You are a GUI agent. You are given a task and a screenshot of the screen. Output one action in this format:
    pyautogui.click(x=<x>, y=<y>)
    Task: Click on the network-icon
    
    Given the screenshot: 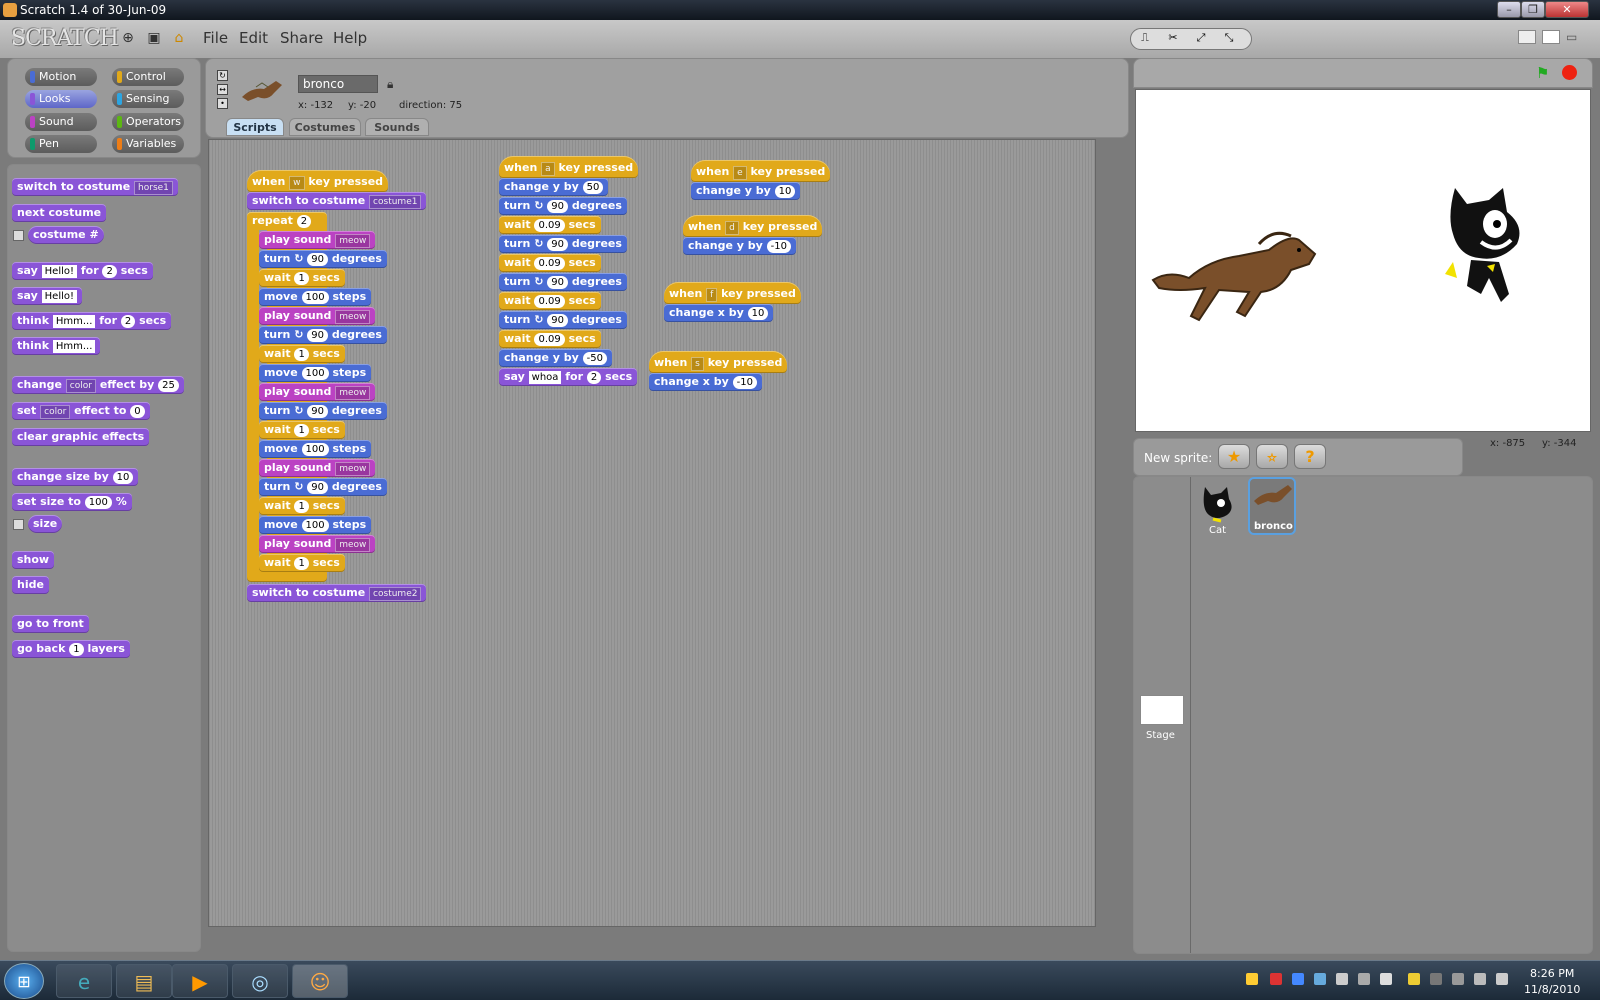 What is the action you would take?
    pyautogui.click(x=1480, y=979)
    